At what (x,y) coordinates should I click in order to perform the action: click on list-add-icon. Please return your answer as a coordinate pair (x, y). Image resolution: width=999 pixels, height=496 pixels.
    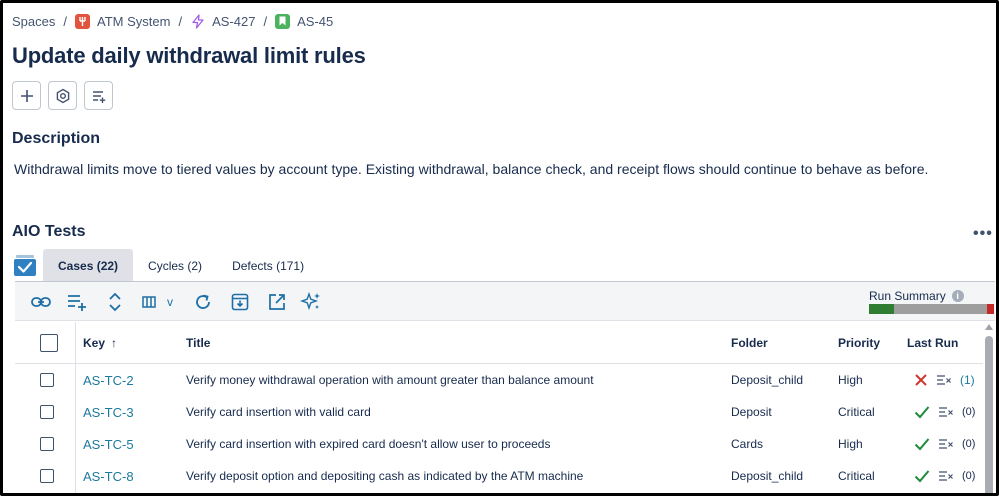
    Looking at the image, I should click on (98, 96).